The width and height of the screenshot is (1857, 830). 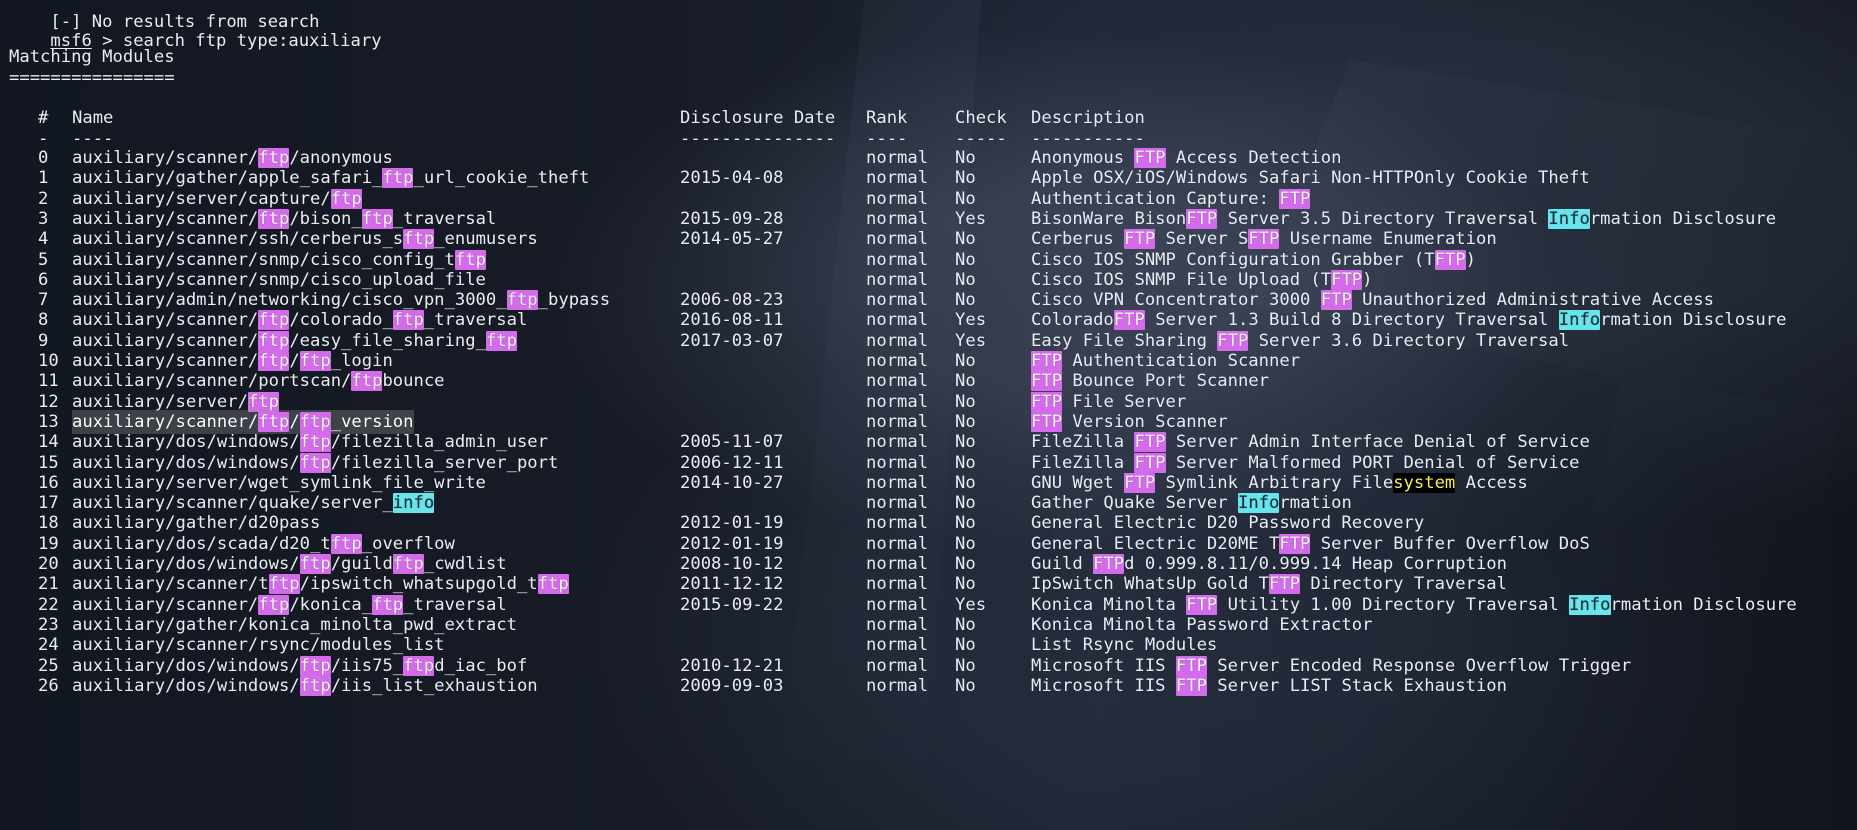 I want to click on disclosure-date: 2015-04-08, so click(x=732, y=178).